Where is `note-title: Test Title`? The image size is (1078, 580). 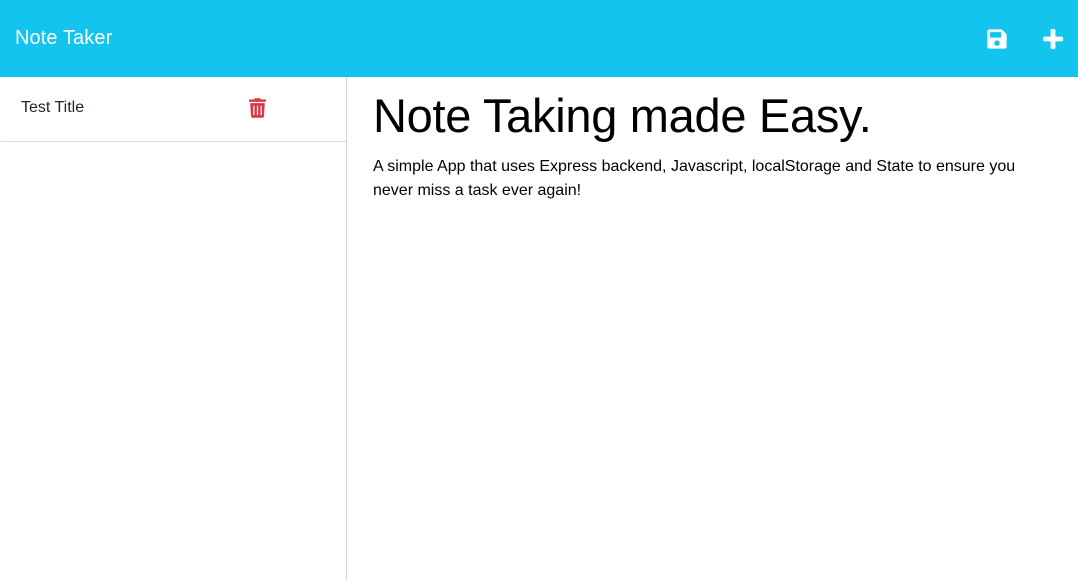
note-title: Test Title is located at coordinates (52, 108).